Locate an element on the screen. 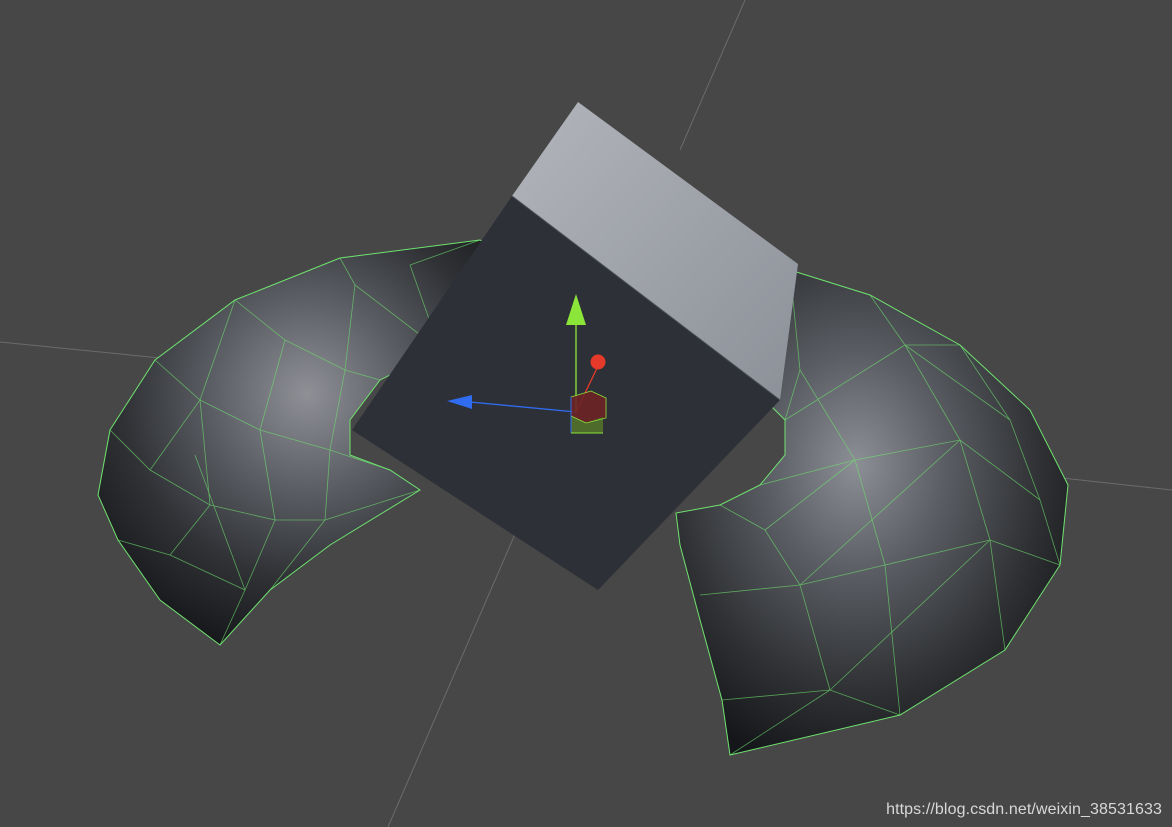 This screenshot has height=827, width=1172. watermark-text: https://blog.csdn.net/weixin_38531633 is located at coordinates (1024, 809).